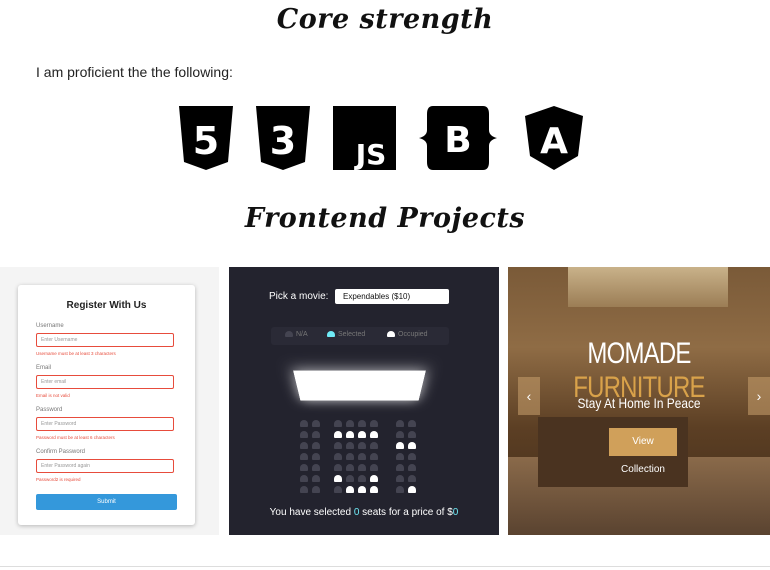  Describe the element at coordinates (53, 395) in the screenshot. I see `email-error: Email is not valid` at that location.